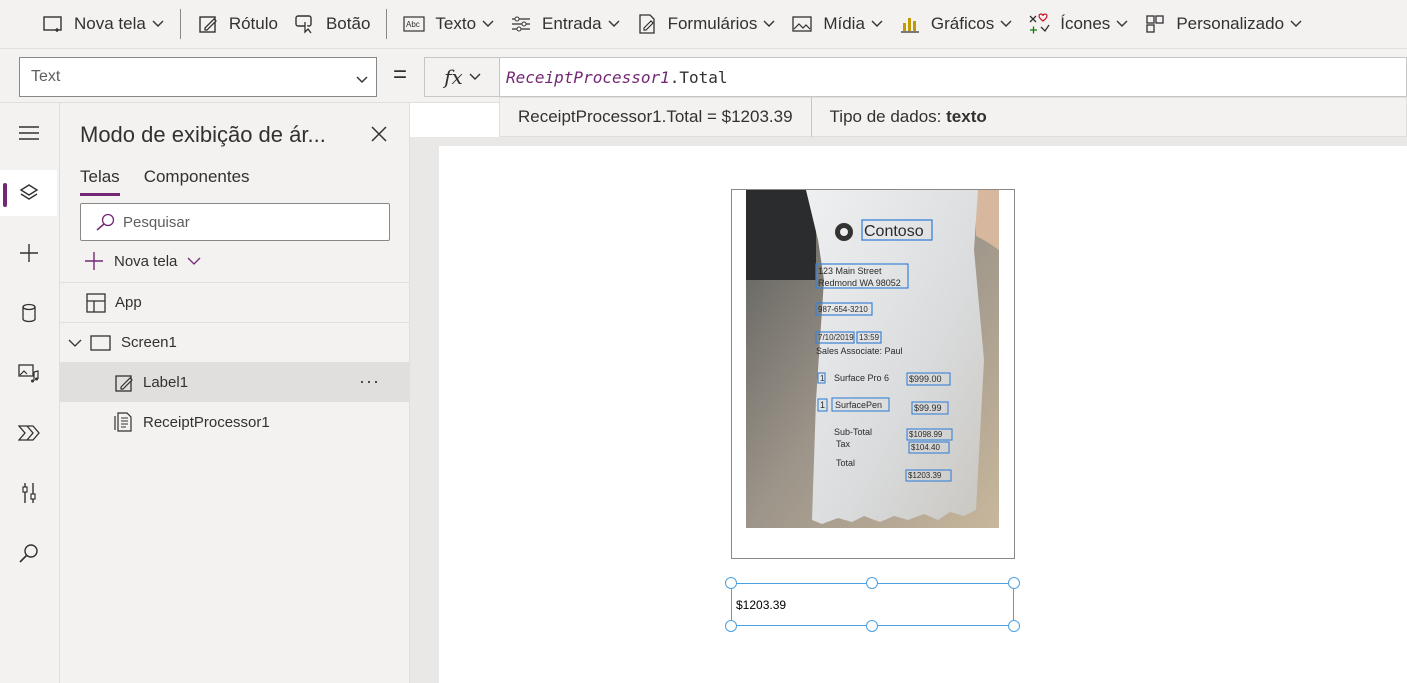 The height and width of the screenshot is (683, 1407). I want to click on close-icon, so click(379, 134).